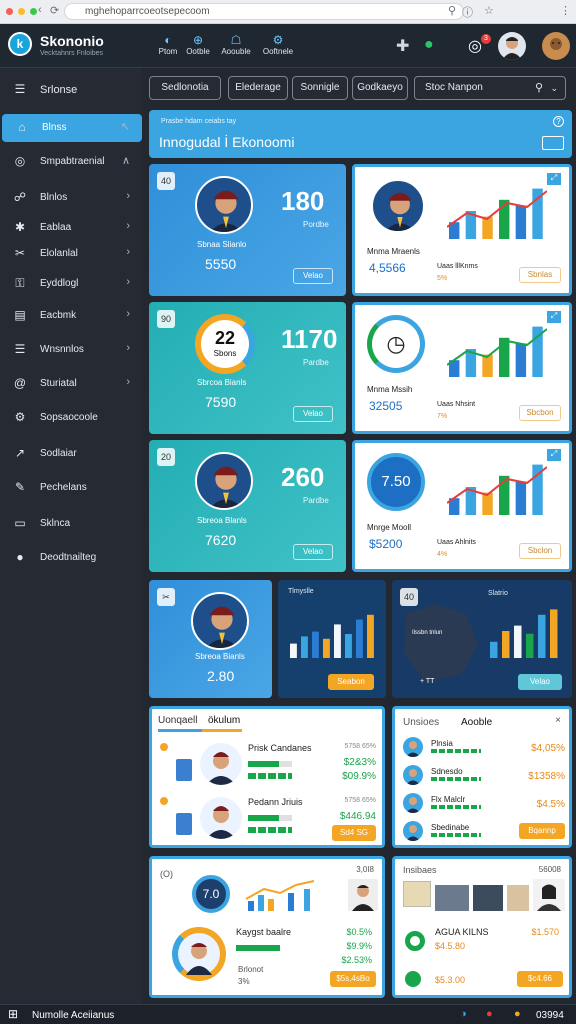 This screenshot has width=576, height=1024. Describe the element at coordinates (264, 11) in the screenshot. I see `address-bar: mghehoparrcoeotsepecoom` at that location.